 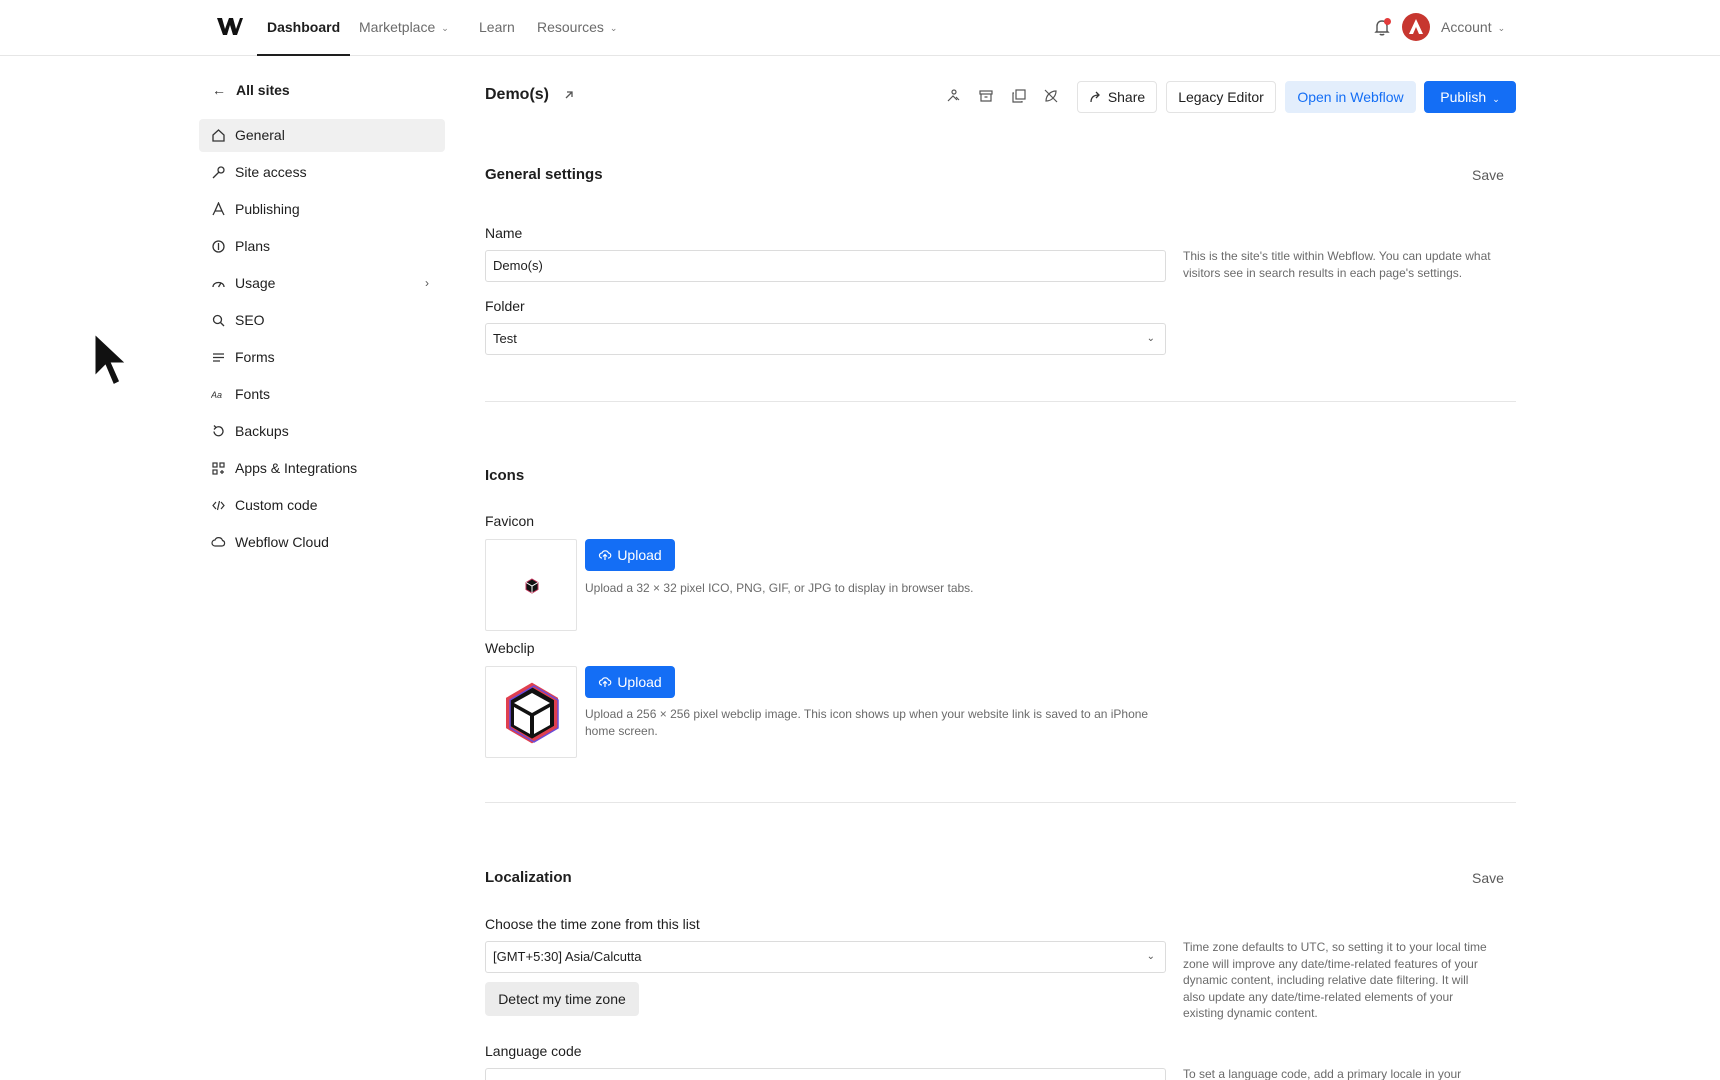 I want to click on favicon-label: Favicon, so click(x=510, y=521).